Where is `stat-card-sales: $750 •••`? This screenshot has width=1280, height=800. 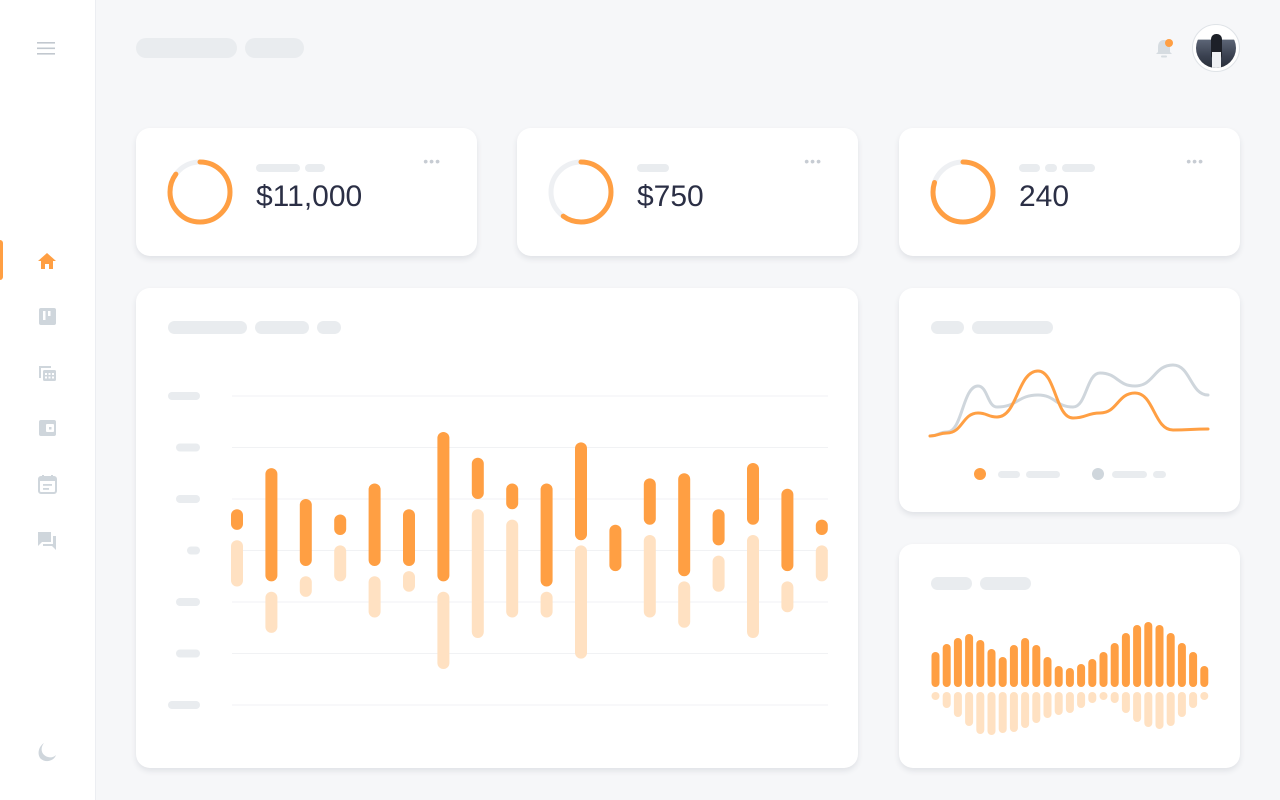 stat-card-sales: $750 ••• is located at coordinates (687, 192).